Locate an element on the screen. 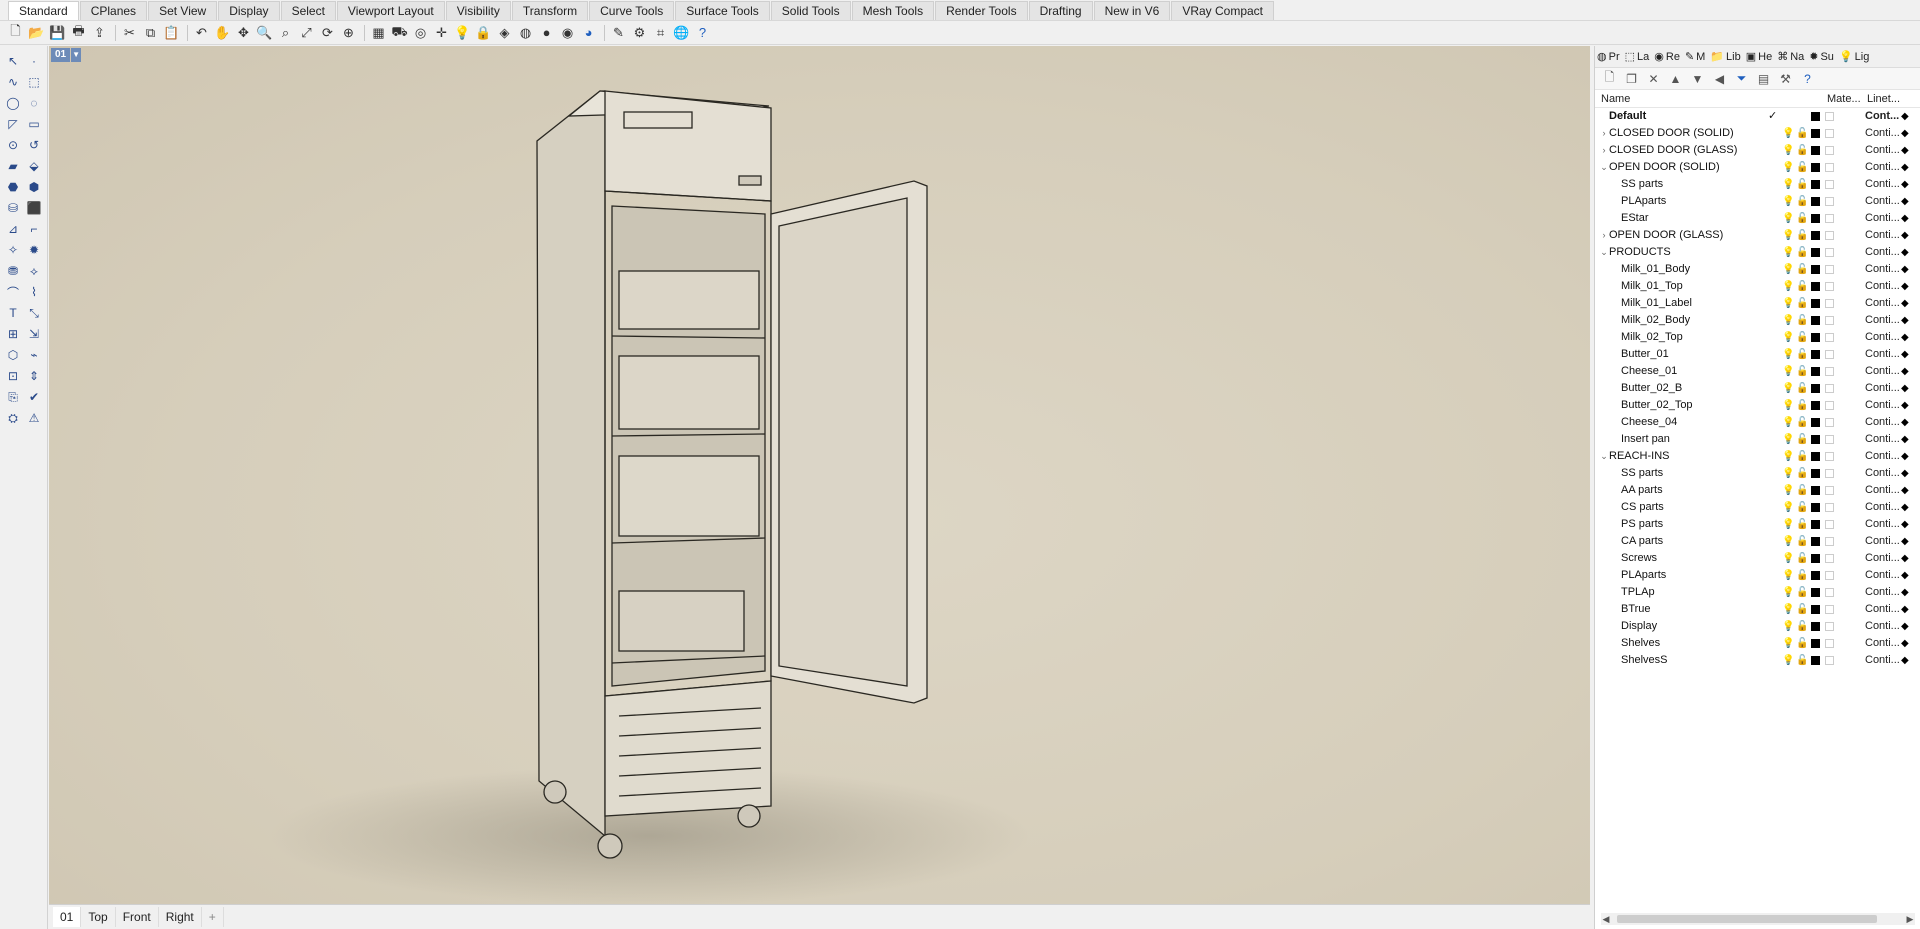 Image resolution: width=1920 pixels, height=929 pixels. layer-row: › CLOSED DOOR (GLASS) 💡 🔓 Conti... ◆ is located at coordinates (1757, 150).